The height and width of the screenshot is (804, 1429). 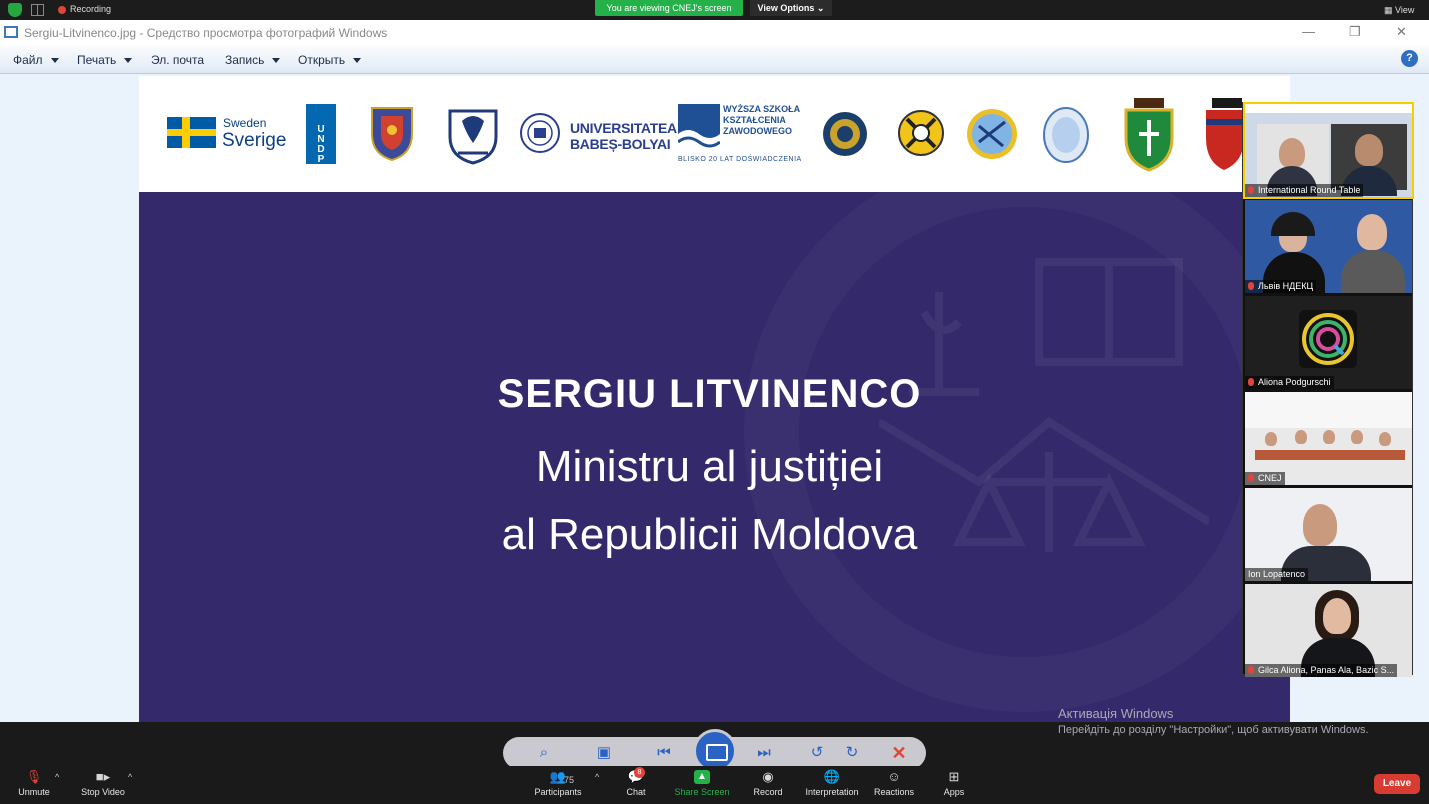 What do you see at coordinates (1328, 342) in the screenshot?
I see `participant-tile: Aliona Podgurschi` at bounding box center [1328, 342].